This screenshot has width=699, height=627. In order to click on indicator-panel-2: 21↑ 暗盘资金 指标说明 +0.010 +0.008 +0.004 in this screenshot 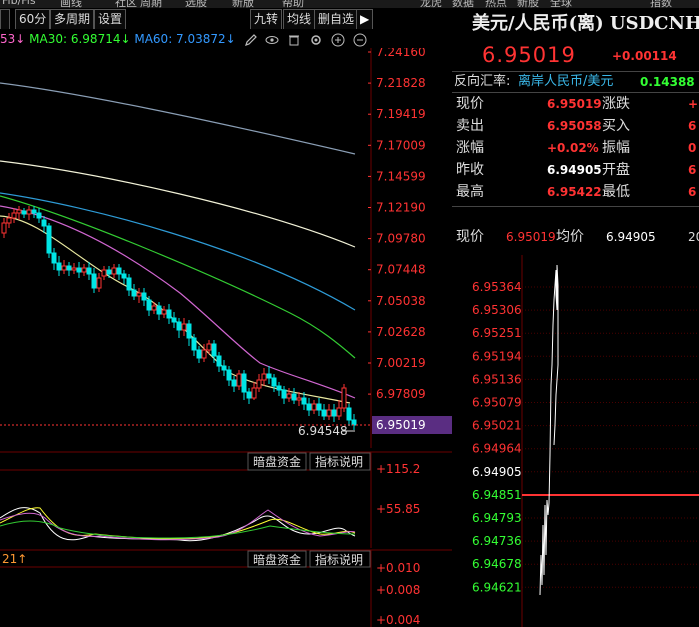, I will do `click(226, 587)`.